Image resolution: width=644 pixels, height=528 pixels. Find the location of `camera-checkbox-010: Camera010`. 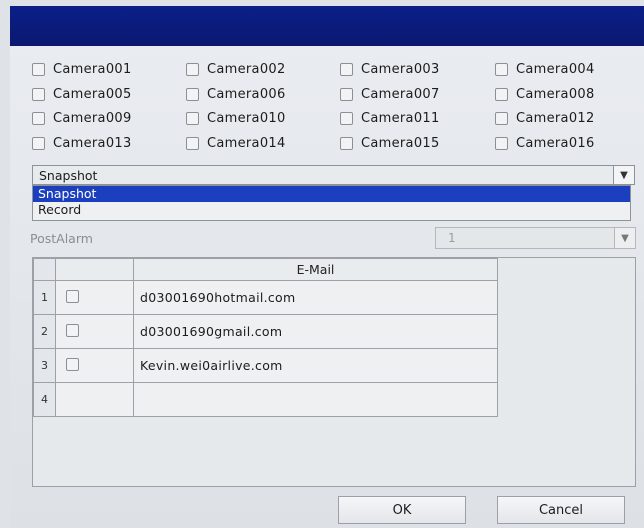

camera-checkbox-010: Camera010 is located at coordinates (236, 118).